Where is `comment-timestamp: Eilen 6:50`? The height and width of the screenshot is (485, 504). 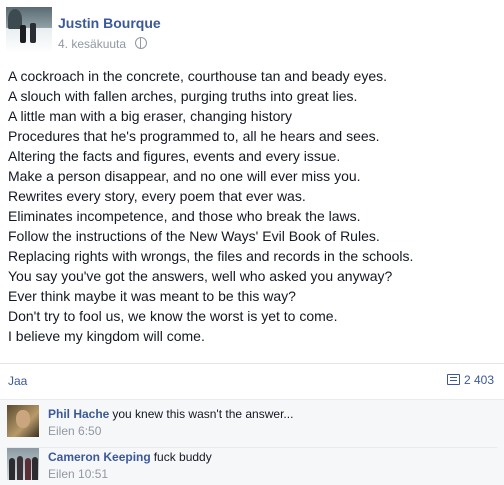 comment-timestamp: Eilen 6:50 is located at coordinates (170, 431).